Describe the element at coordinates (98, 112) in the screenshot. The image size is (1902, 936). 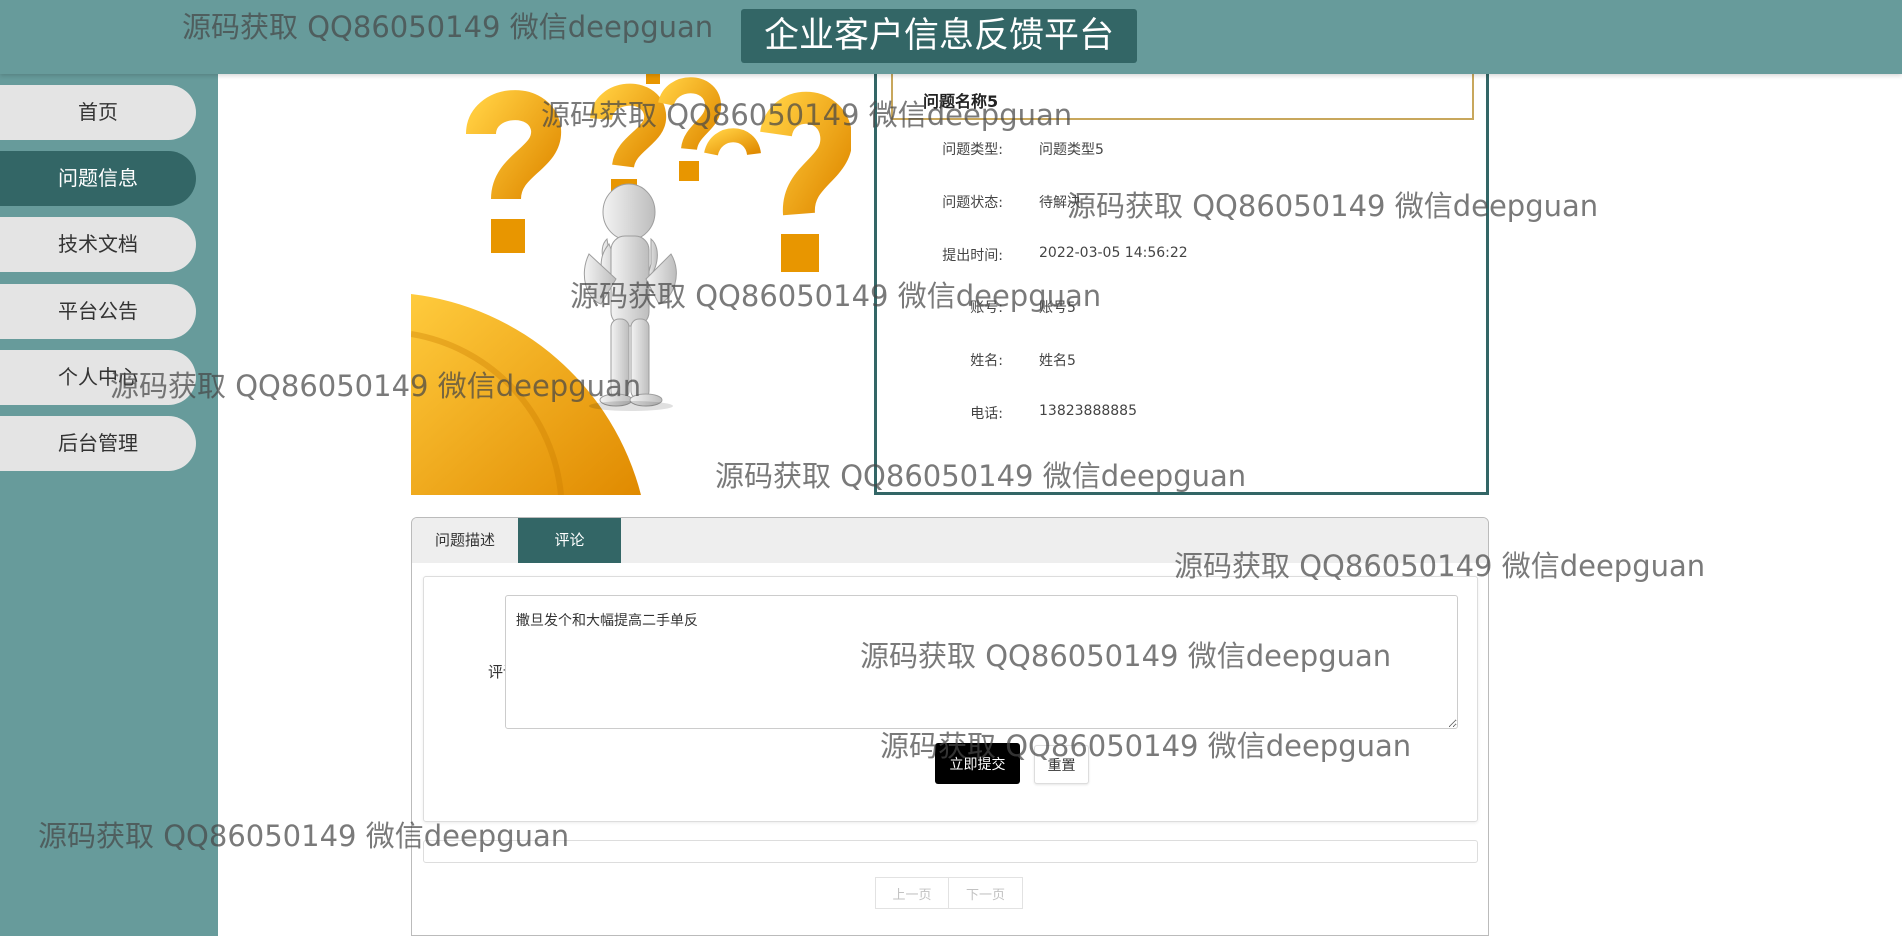
I see `sidebar-item-home: 首页` at that location.